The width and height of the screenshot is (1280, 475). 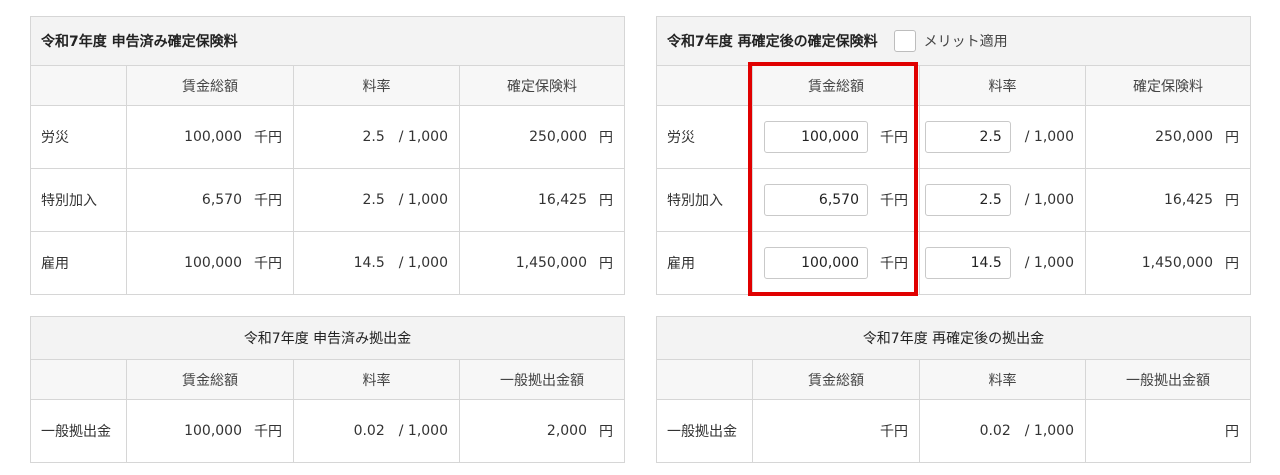 I want to click on reconfirmed-premium-title: 令和7年度 再確定後の確定保険料, so click(x=772, y=42).